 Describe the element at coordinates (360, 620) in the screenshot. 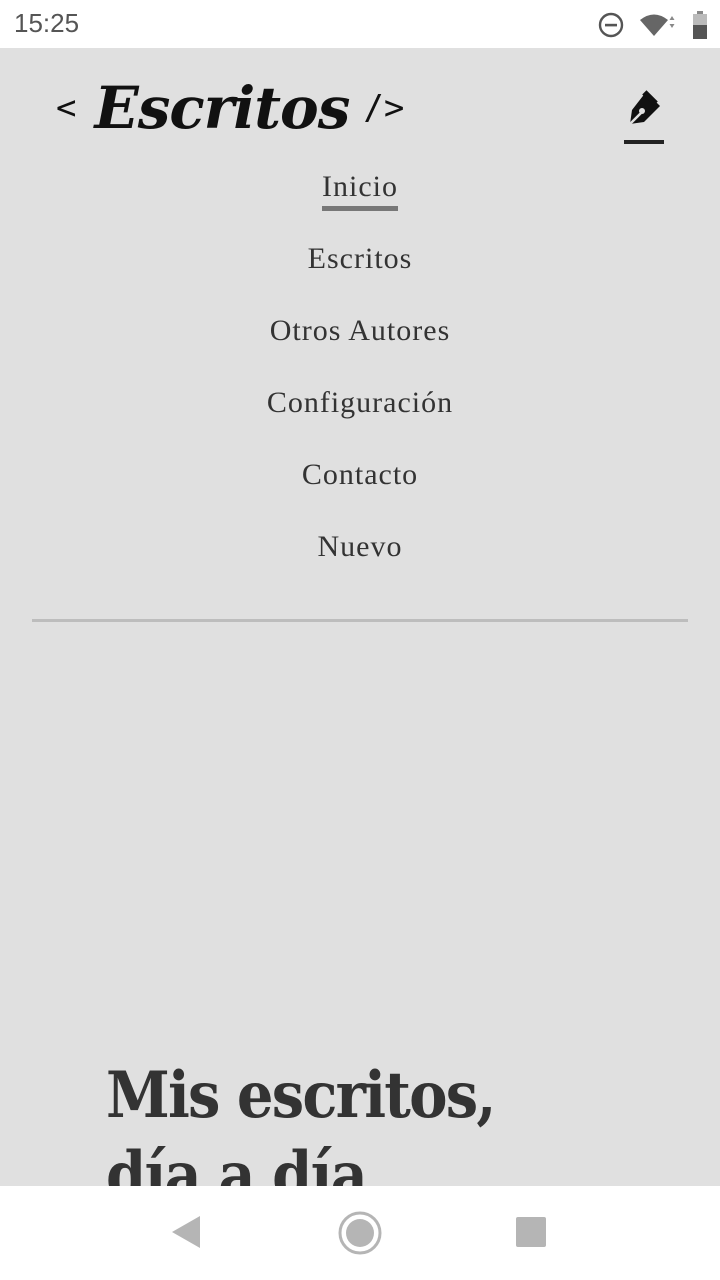

I see `nav-divider` at that location.